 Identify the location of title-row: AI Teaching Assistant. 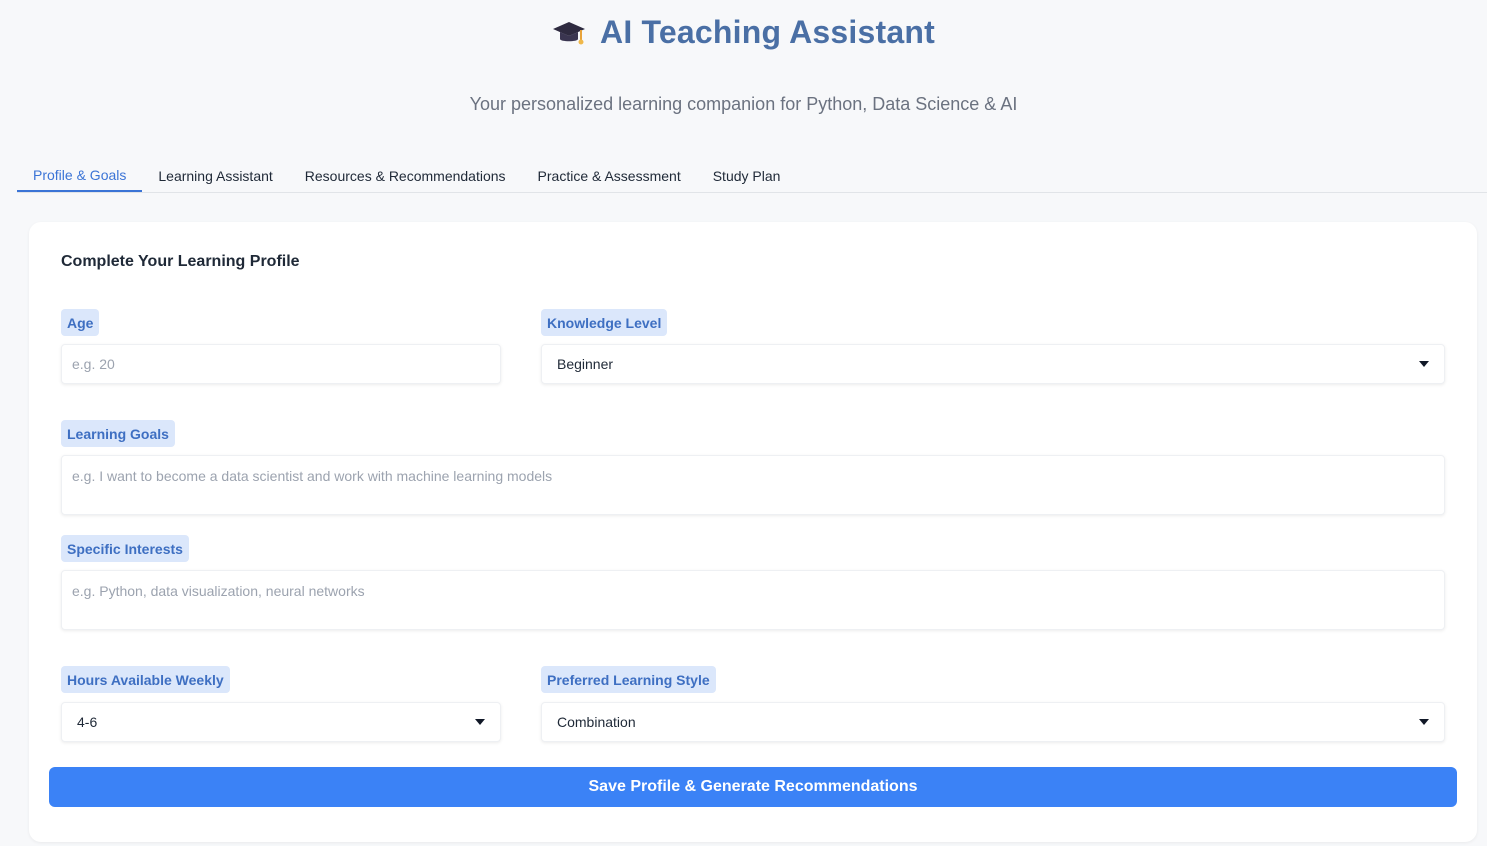
(743, 32).